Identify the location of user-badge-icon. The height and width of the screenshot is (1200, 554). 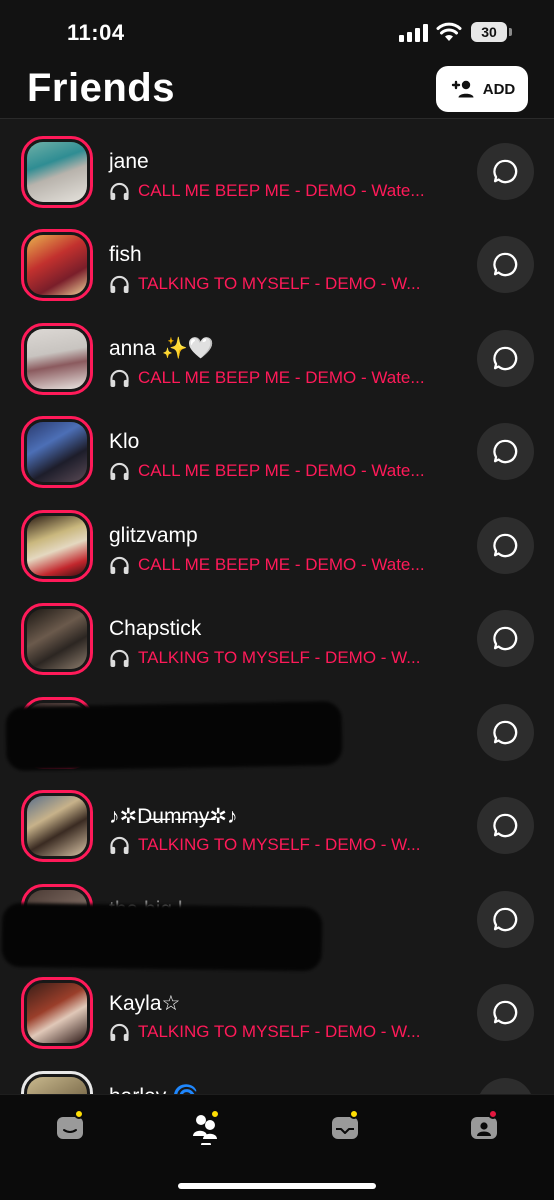
(484, 1128).